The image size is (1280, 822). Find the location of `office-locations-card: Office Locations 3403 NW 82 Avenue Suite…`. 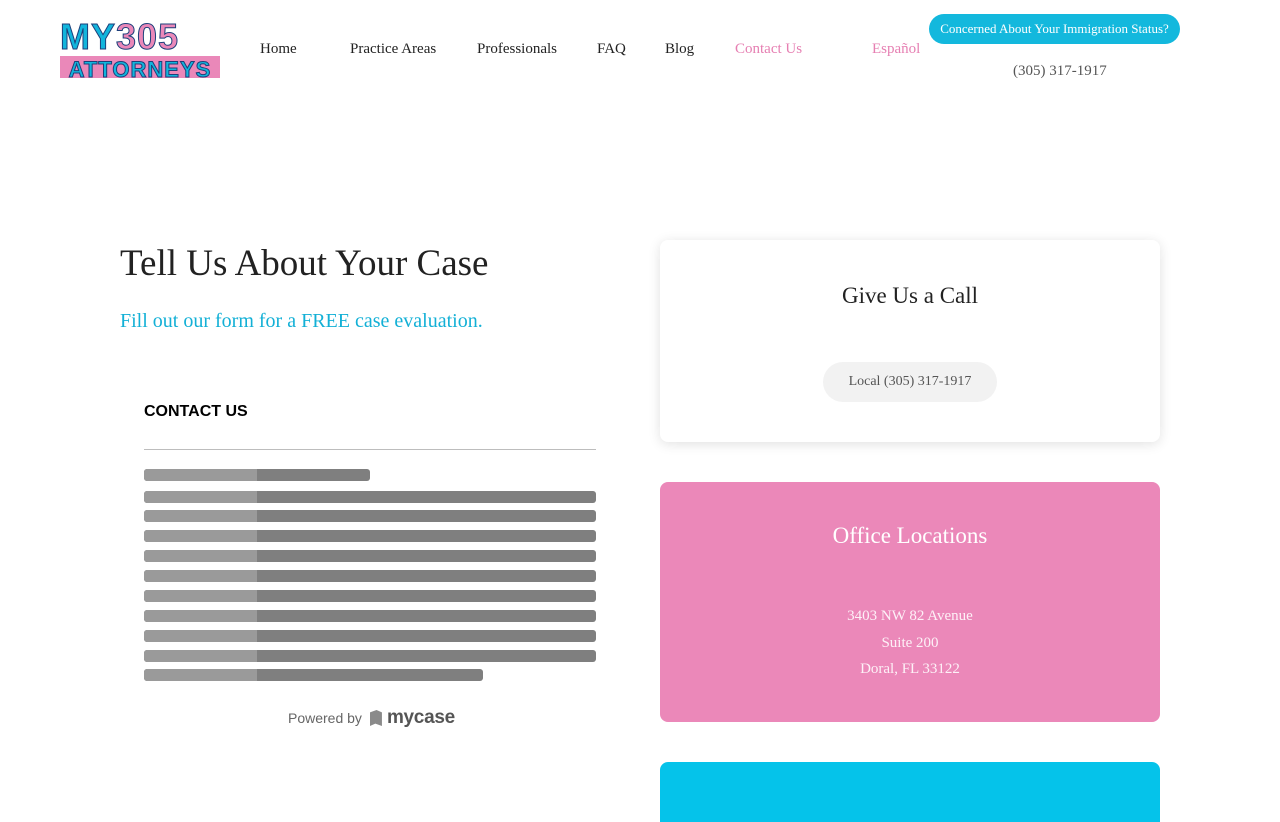

office-locations-card: Office Locations 3403 NW 82 Avenue Suite… is located at coordinates (910, 602).